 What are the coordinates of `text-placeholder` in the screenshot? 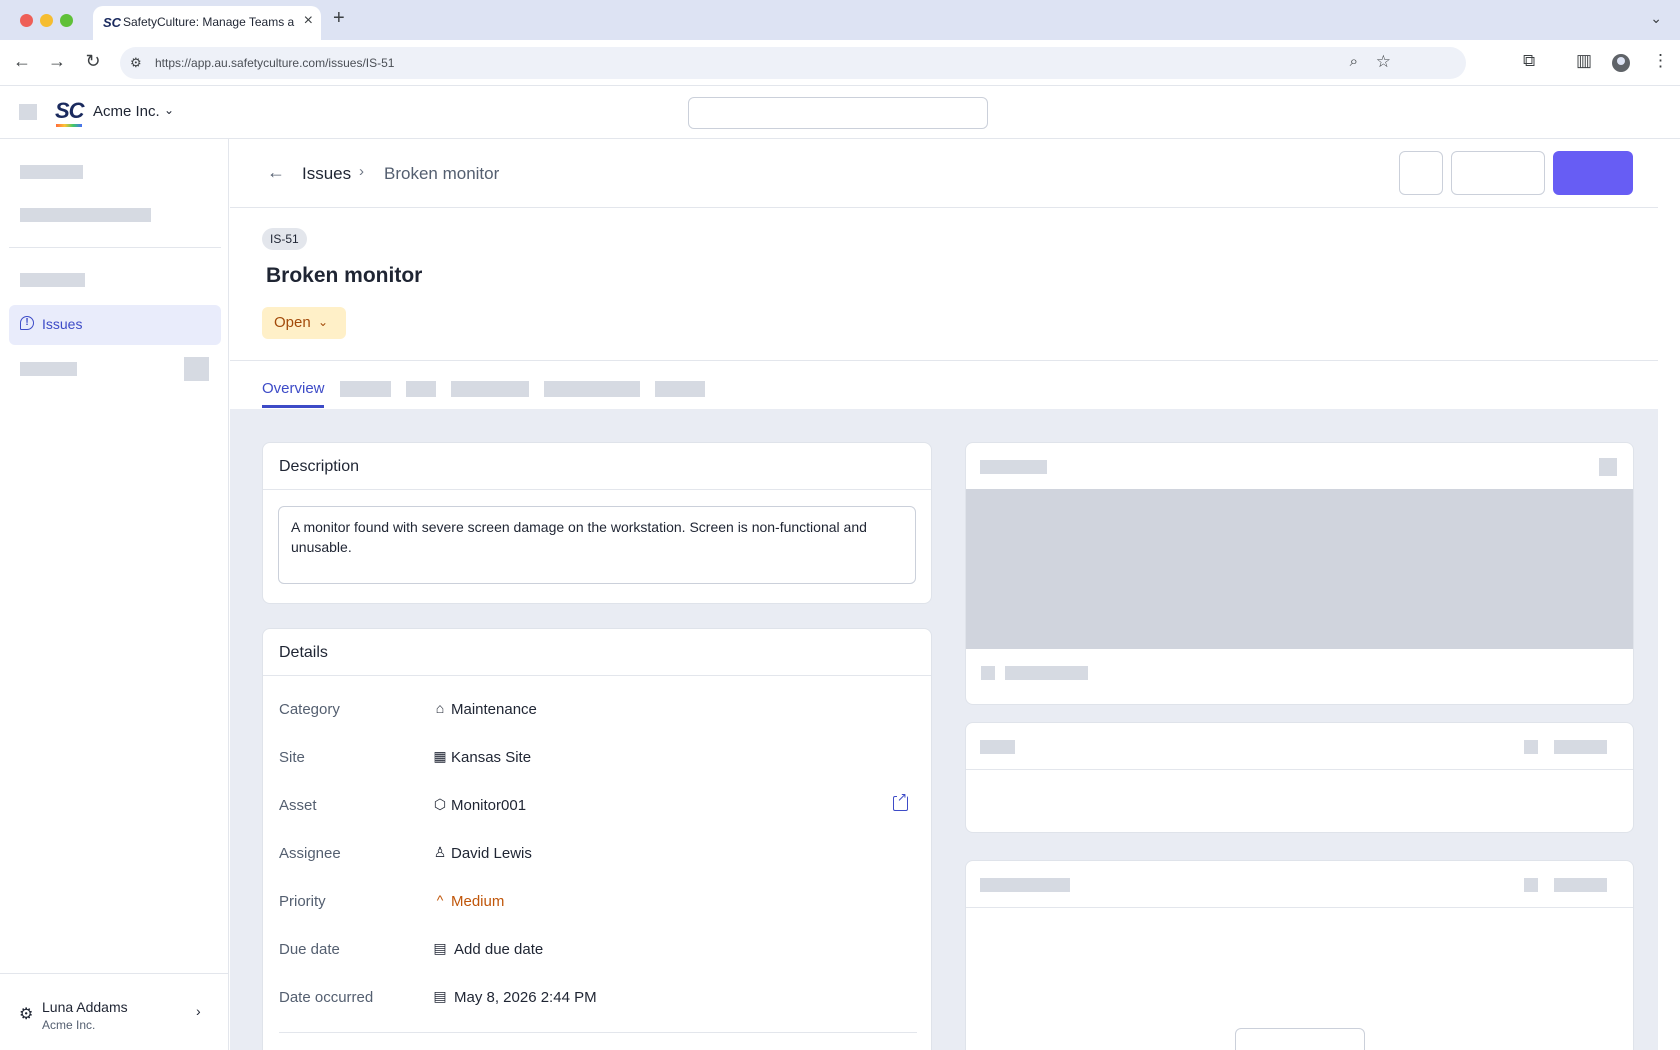 It's located at (1046, 673).